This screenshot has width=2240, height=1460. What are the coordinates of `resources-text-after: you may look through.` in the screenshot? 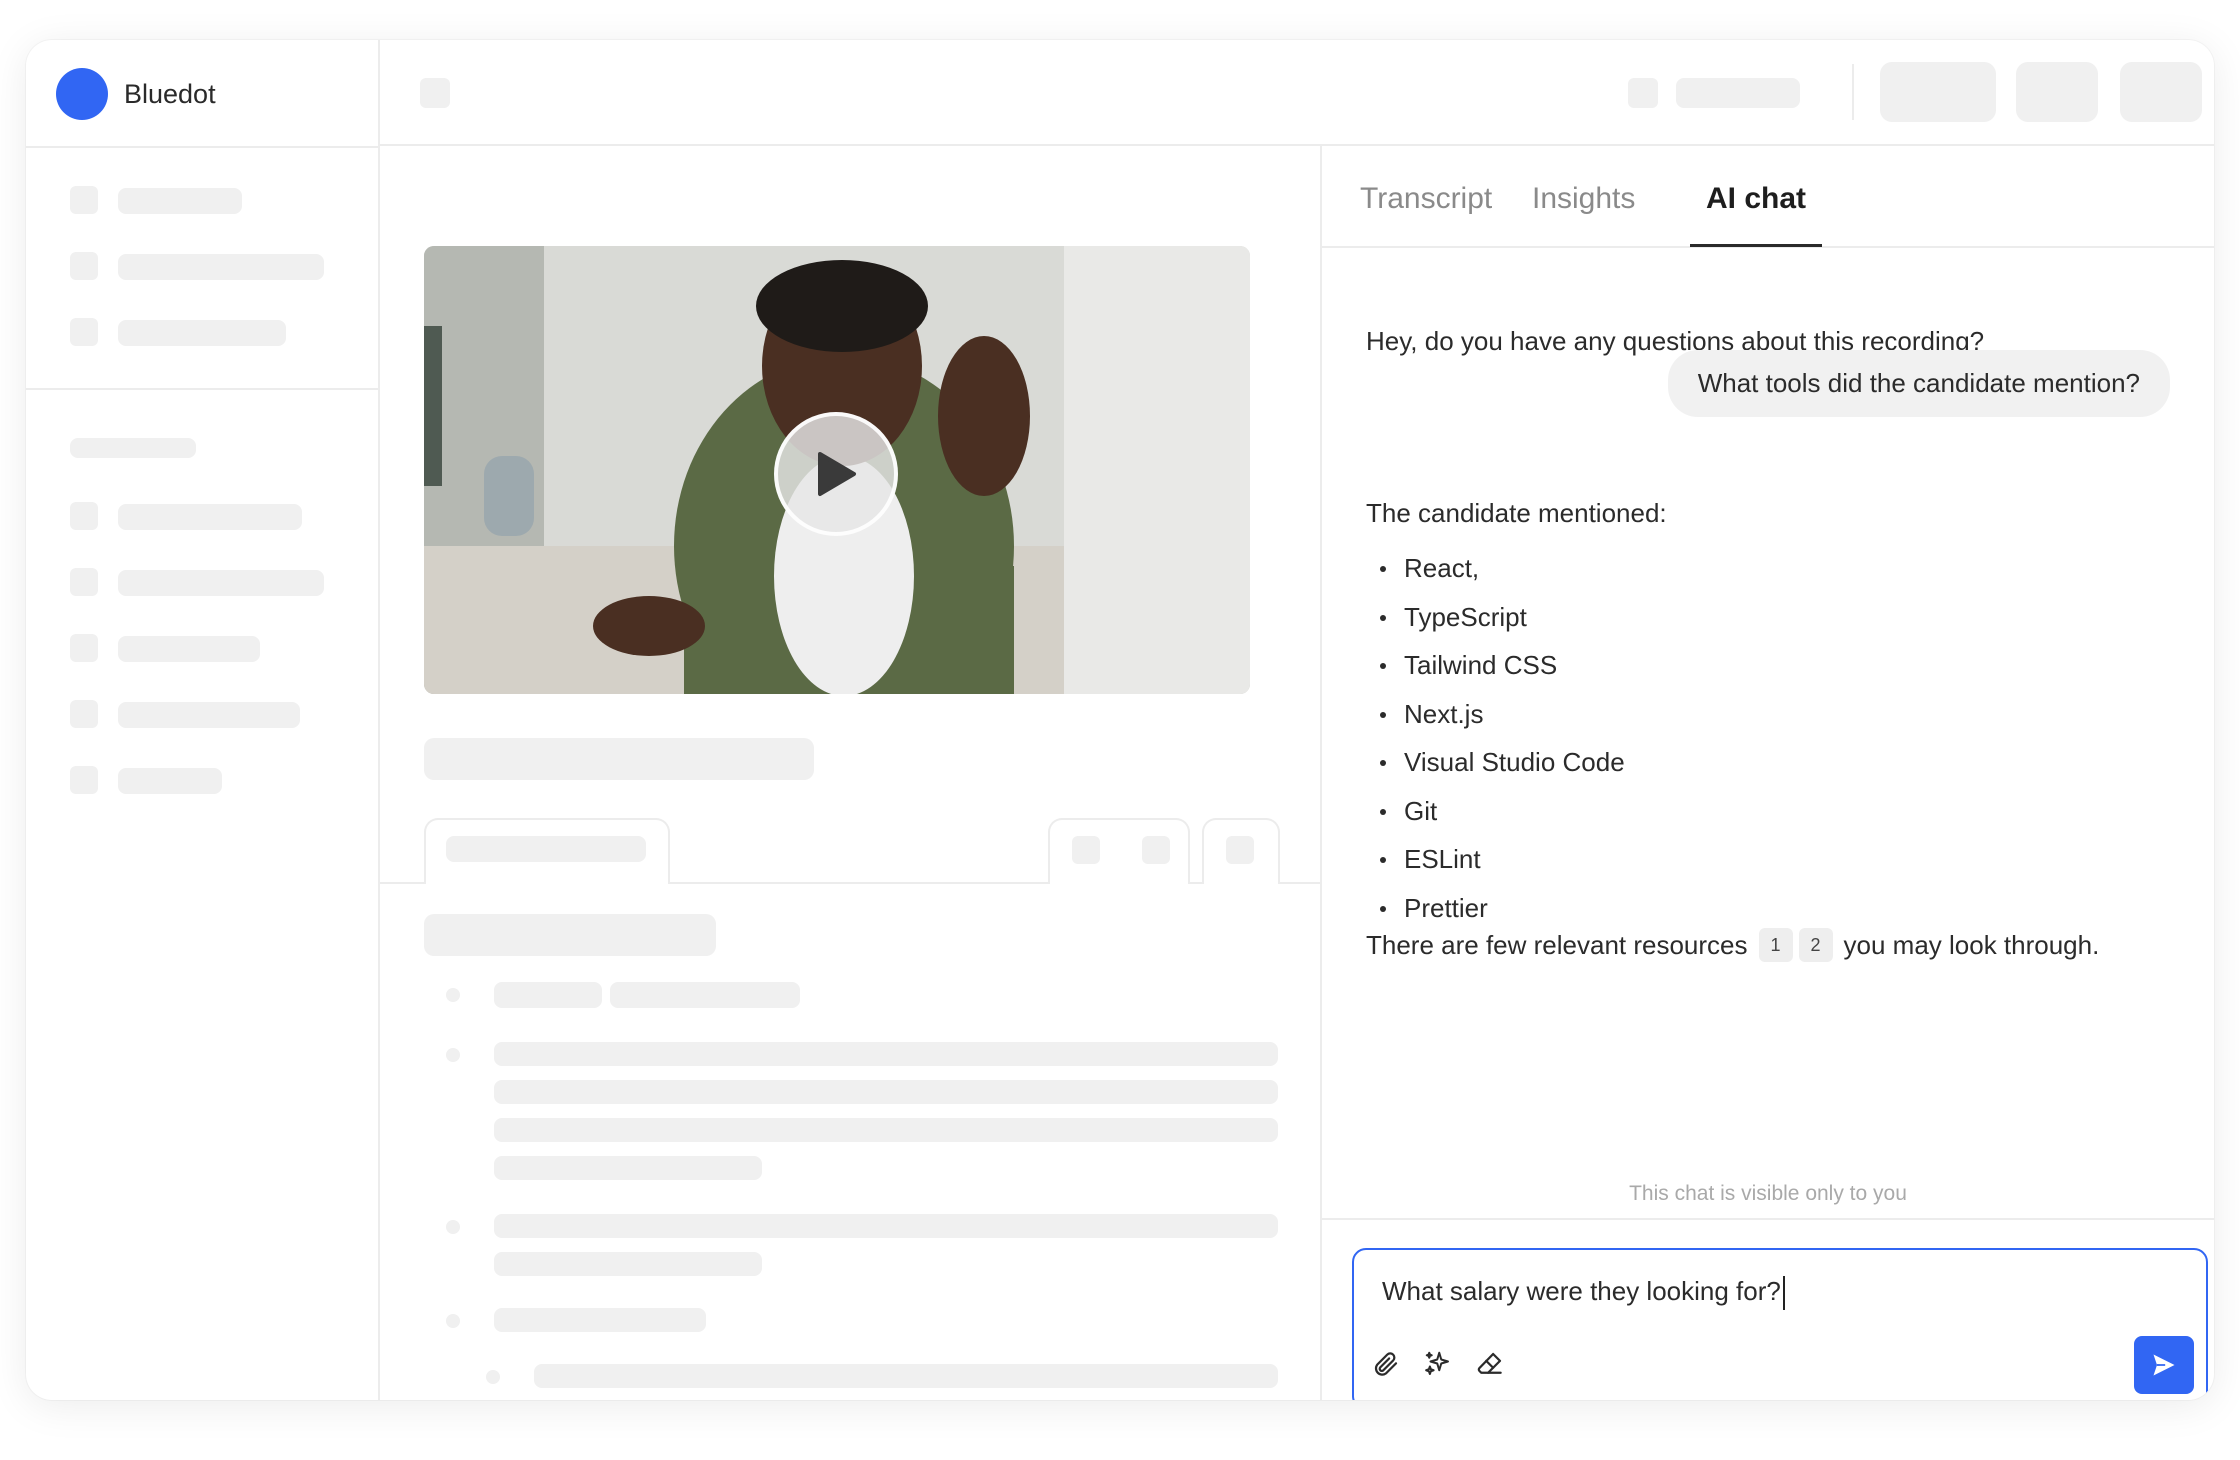 It's located at (1971, 944).